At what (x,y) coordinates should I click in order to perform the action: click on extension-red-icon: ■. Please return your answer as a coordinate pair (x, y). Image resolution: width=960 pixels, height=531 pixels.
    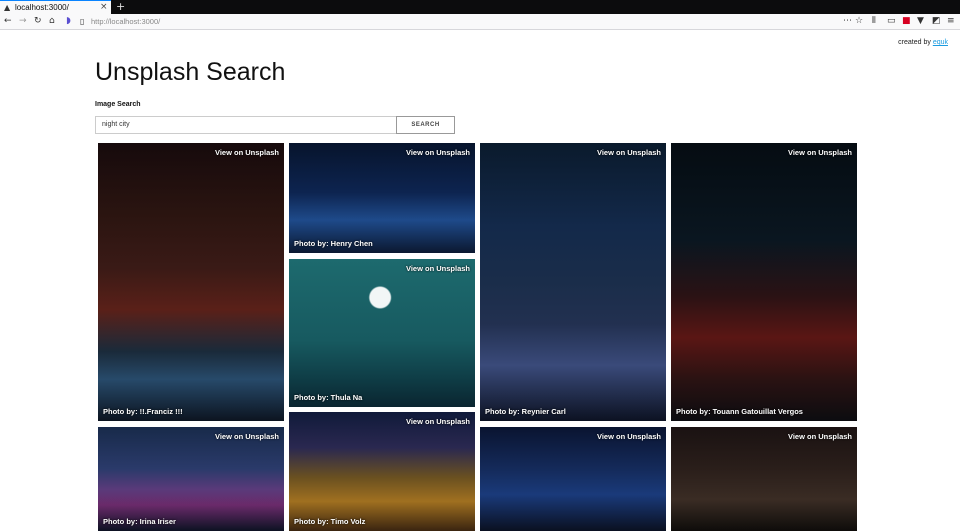
    Looking at the image, I should click on (906, 21).